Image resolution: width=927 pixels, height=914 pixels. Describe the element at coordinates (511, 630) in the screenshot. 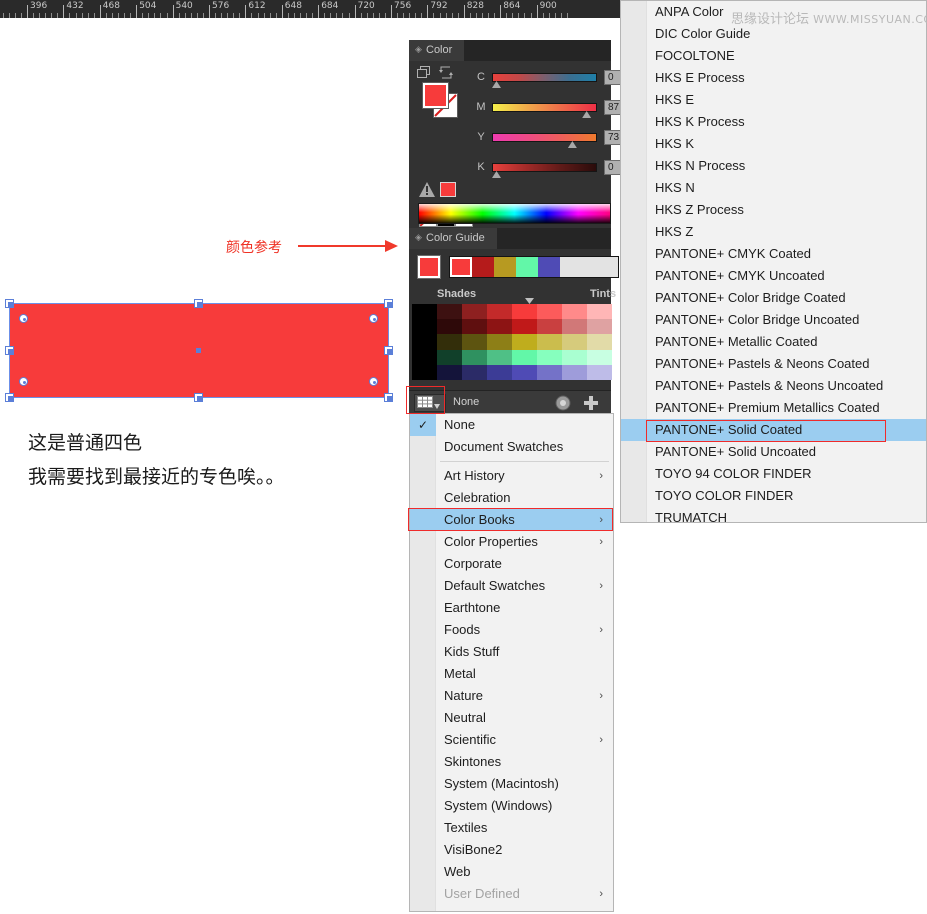

I see `menu-item-foods: Foods ›` at that location.